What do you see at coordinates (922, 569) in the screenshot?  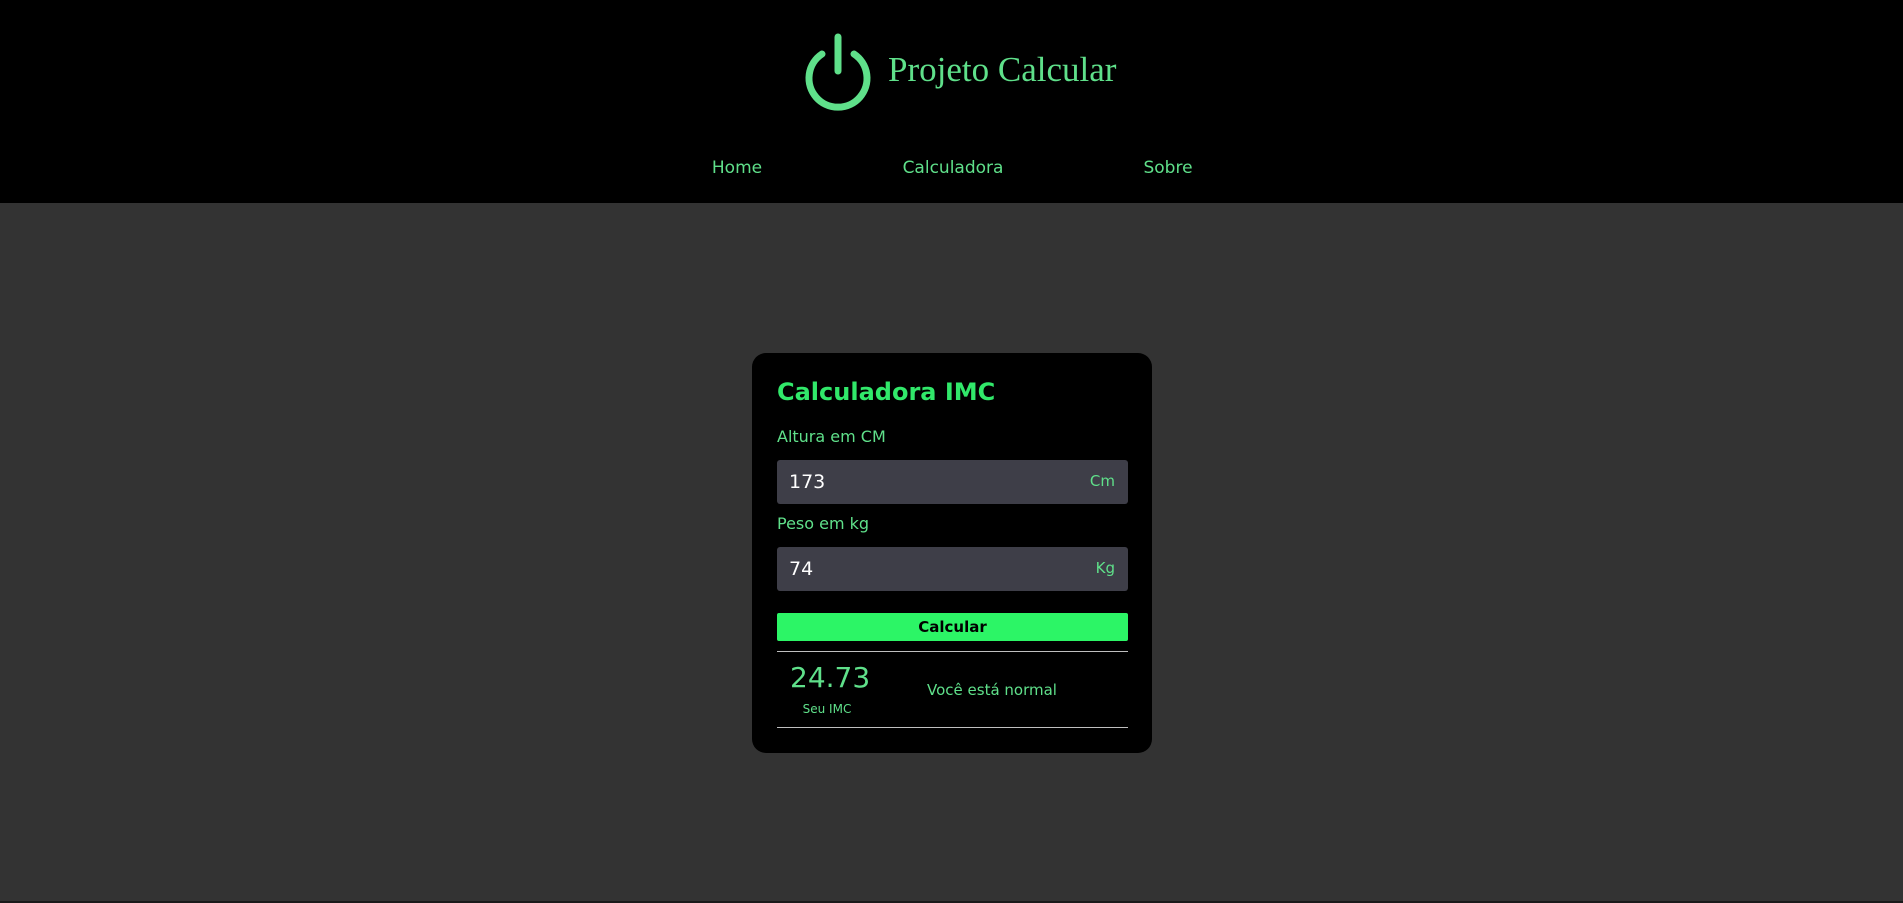 I see `weight-input` at bounding box center [922, 569].